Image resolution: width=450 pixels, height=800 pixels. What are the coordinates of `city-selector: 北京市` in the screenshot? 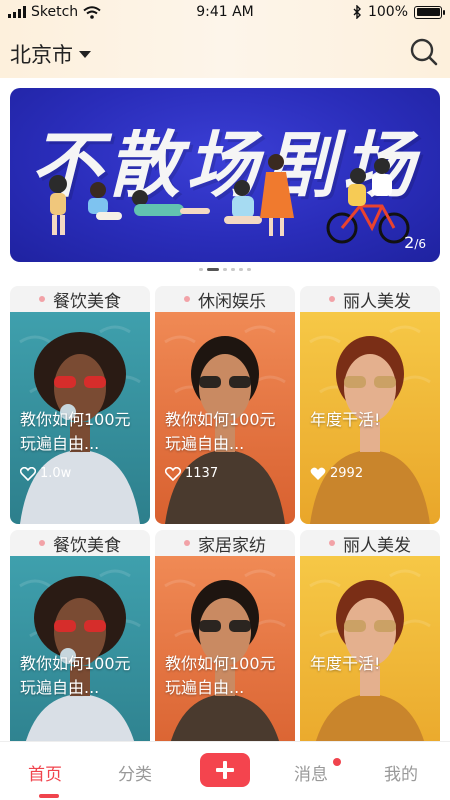 It's located at (50, 54).